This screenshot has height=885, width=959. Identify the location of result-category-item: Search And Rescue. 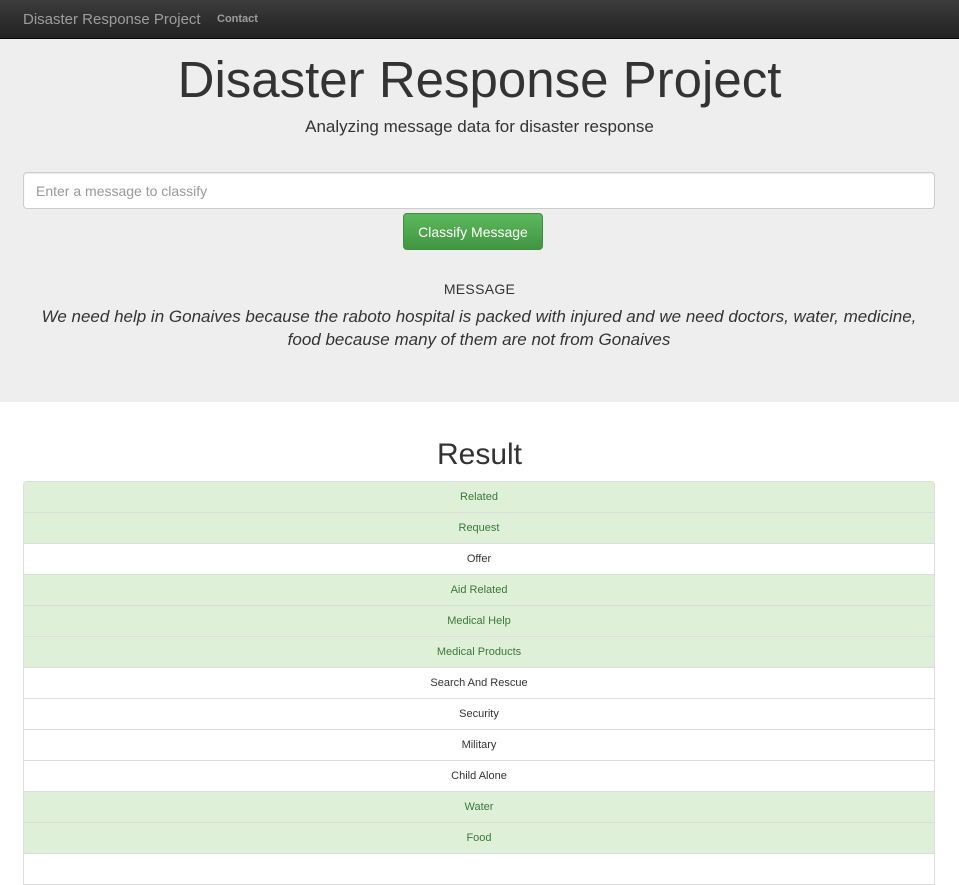
(479, 683).